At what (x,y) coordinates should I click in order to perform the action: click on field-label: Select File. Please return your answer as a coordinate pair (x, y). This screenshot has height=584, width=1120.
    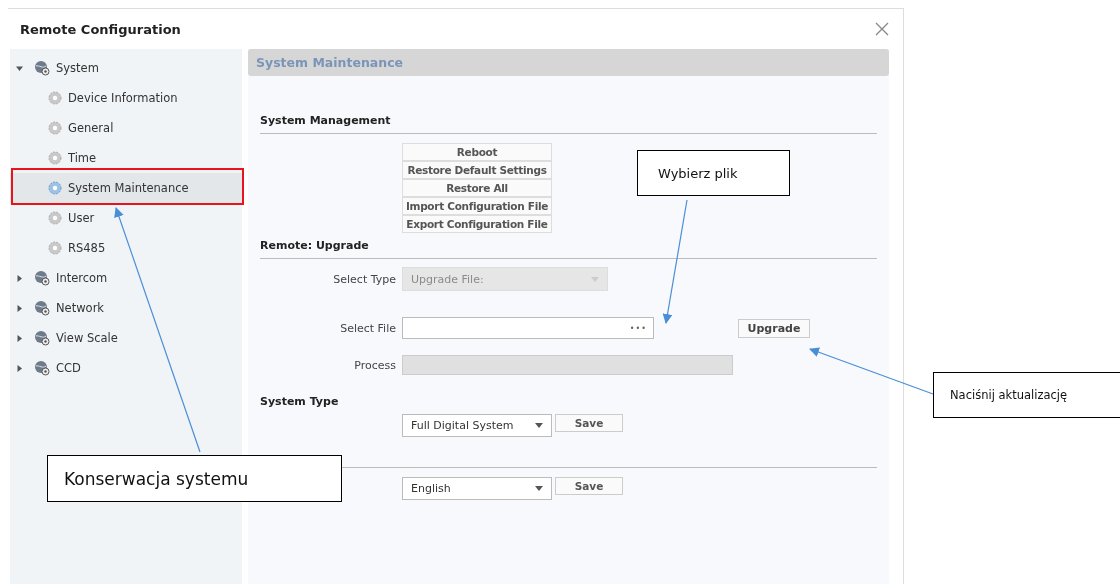
    Looking at the image, I should click on (367, 328).